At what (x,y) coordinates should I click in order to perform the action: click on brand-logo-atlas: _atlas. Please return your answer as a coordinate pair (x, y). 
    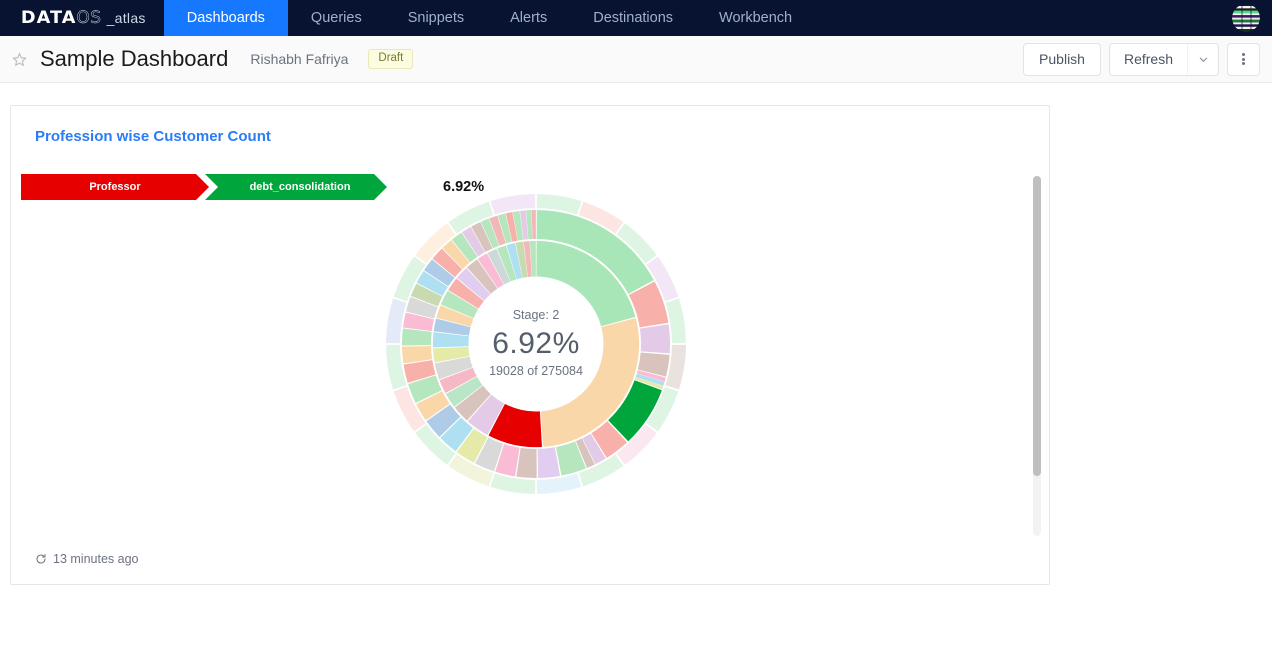
    Looking at the image, I should click on (126, 18).